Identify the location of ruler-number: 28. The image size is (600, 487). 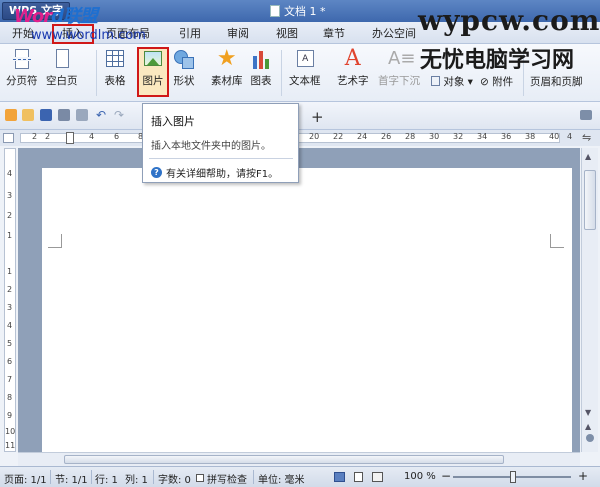
(410, 136).